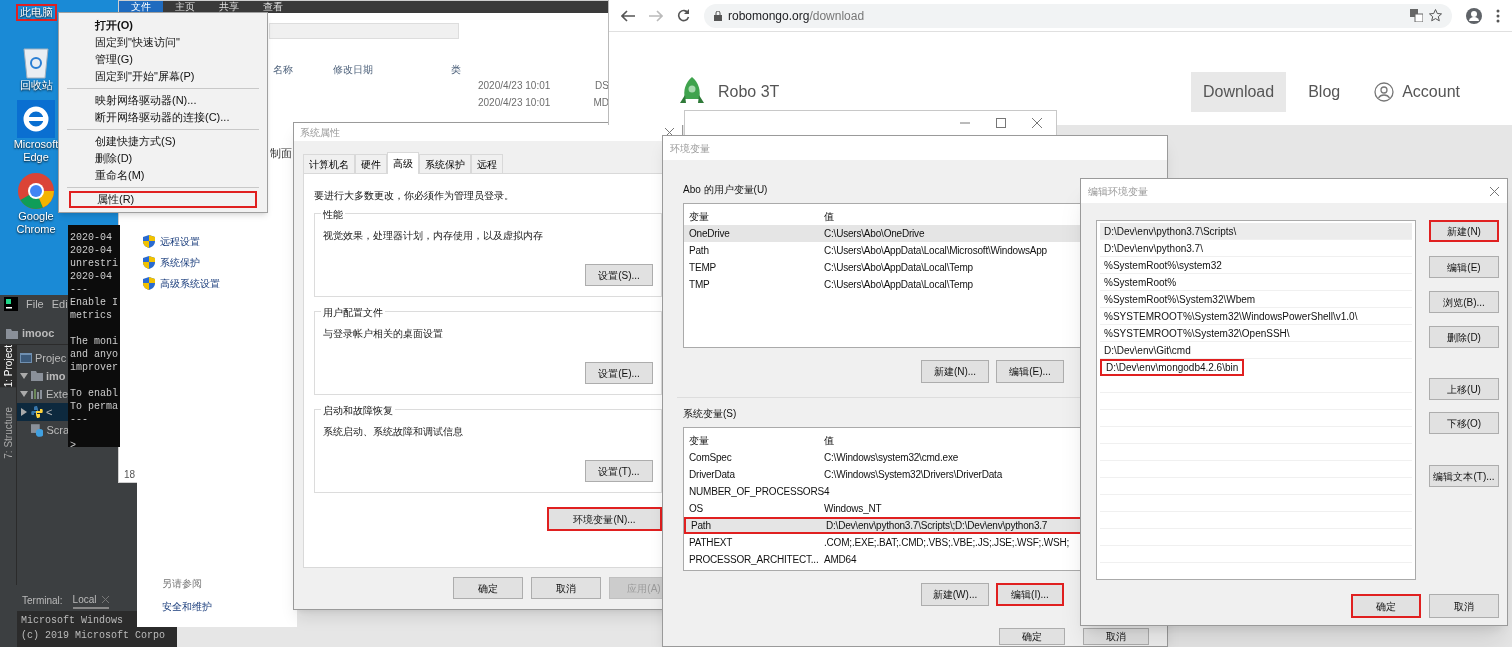 The height and width of the screenshot is (647, 1512). I want to click on table-cell-text: OneDrive, so click(709, 234).